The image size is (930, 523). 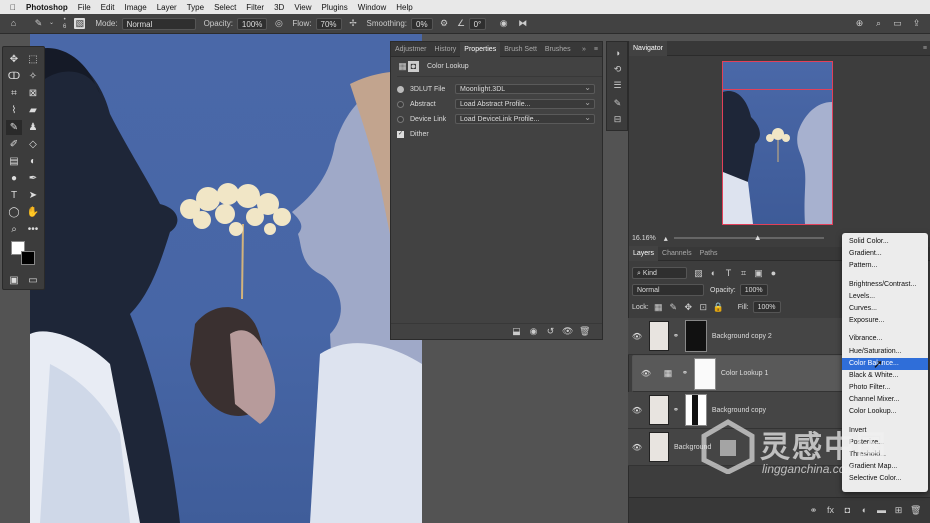 What do you see at coordinates (898, 510) in the screenshot?
I see `new-layer-icon: ⊞` at bounding box center [898, 510].